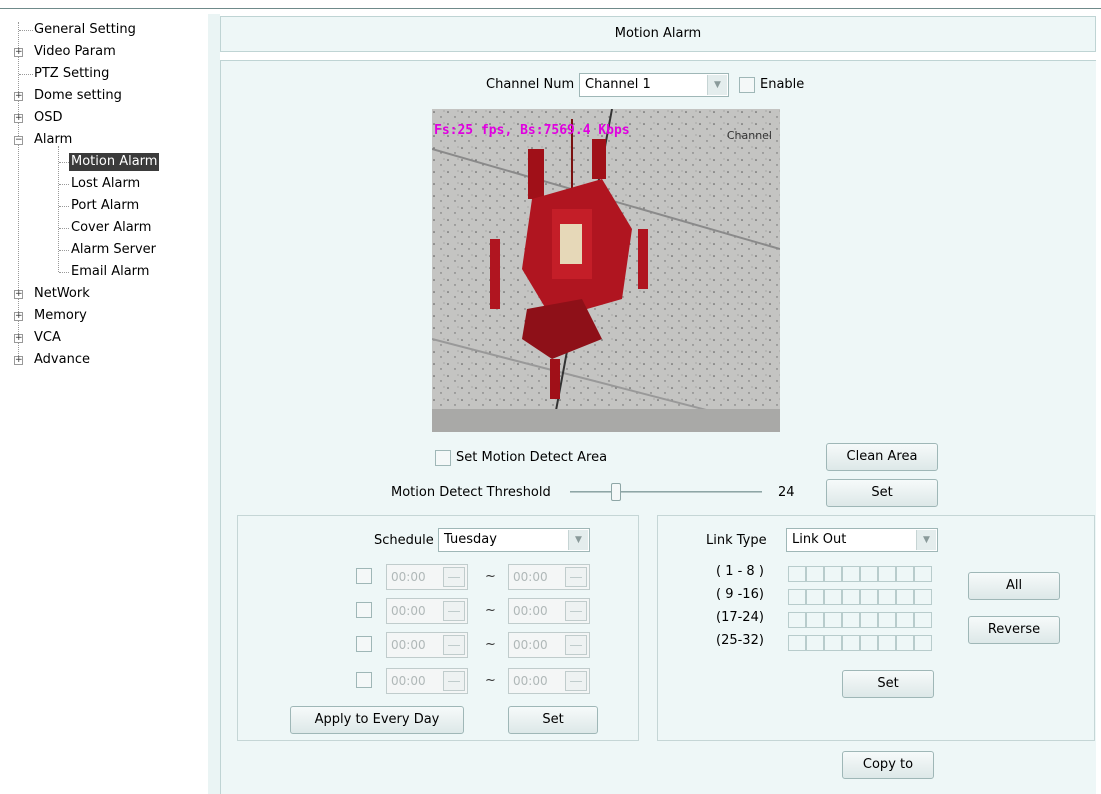  I want to click on time-value: 00:00, so click(408, 611).